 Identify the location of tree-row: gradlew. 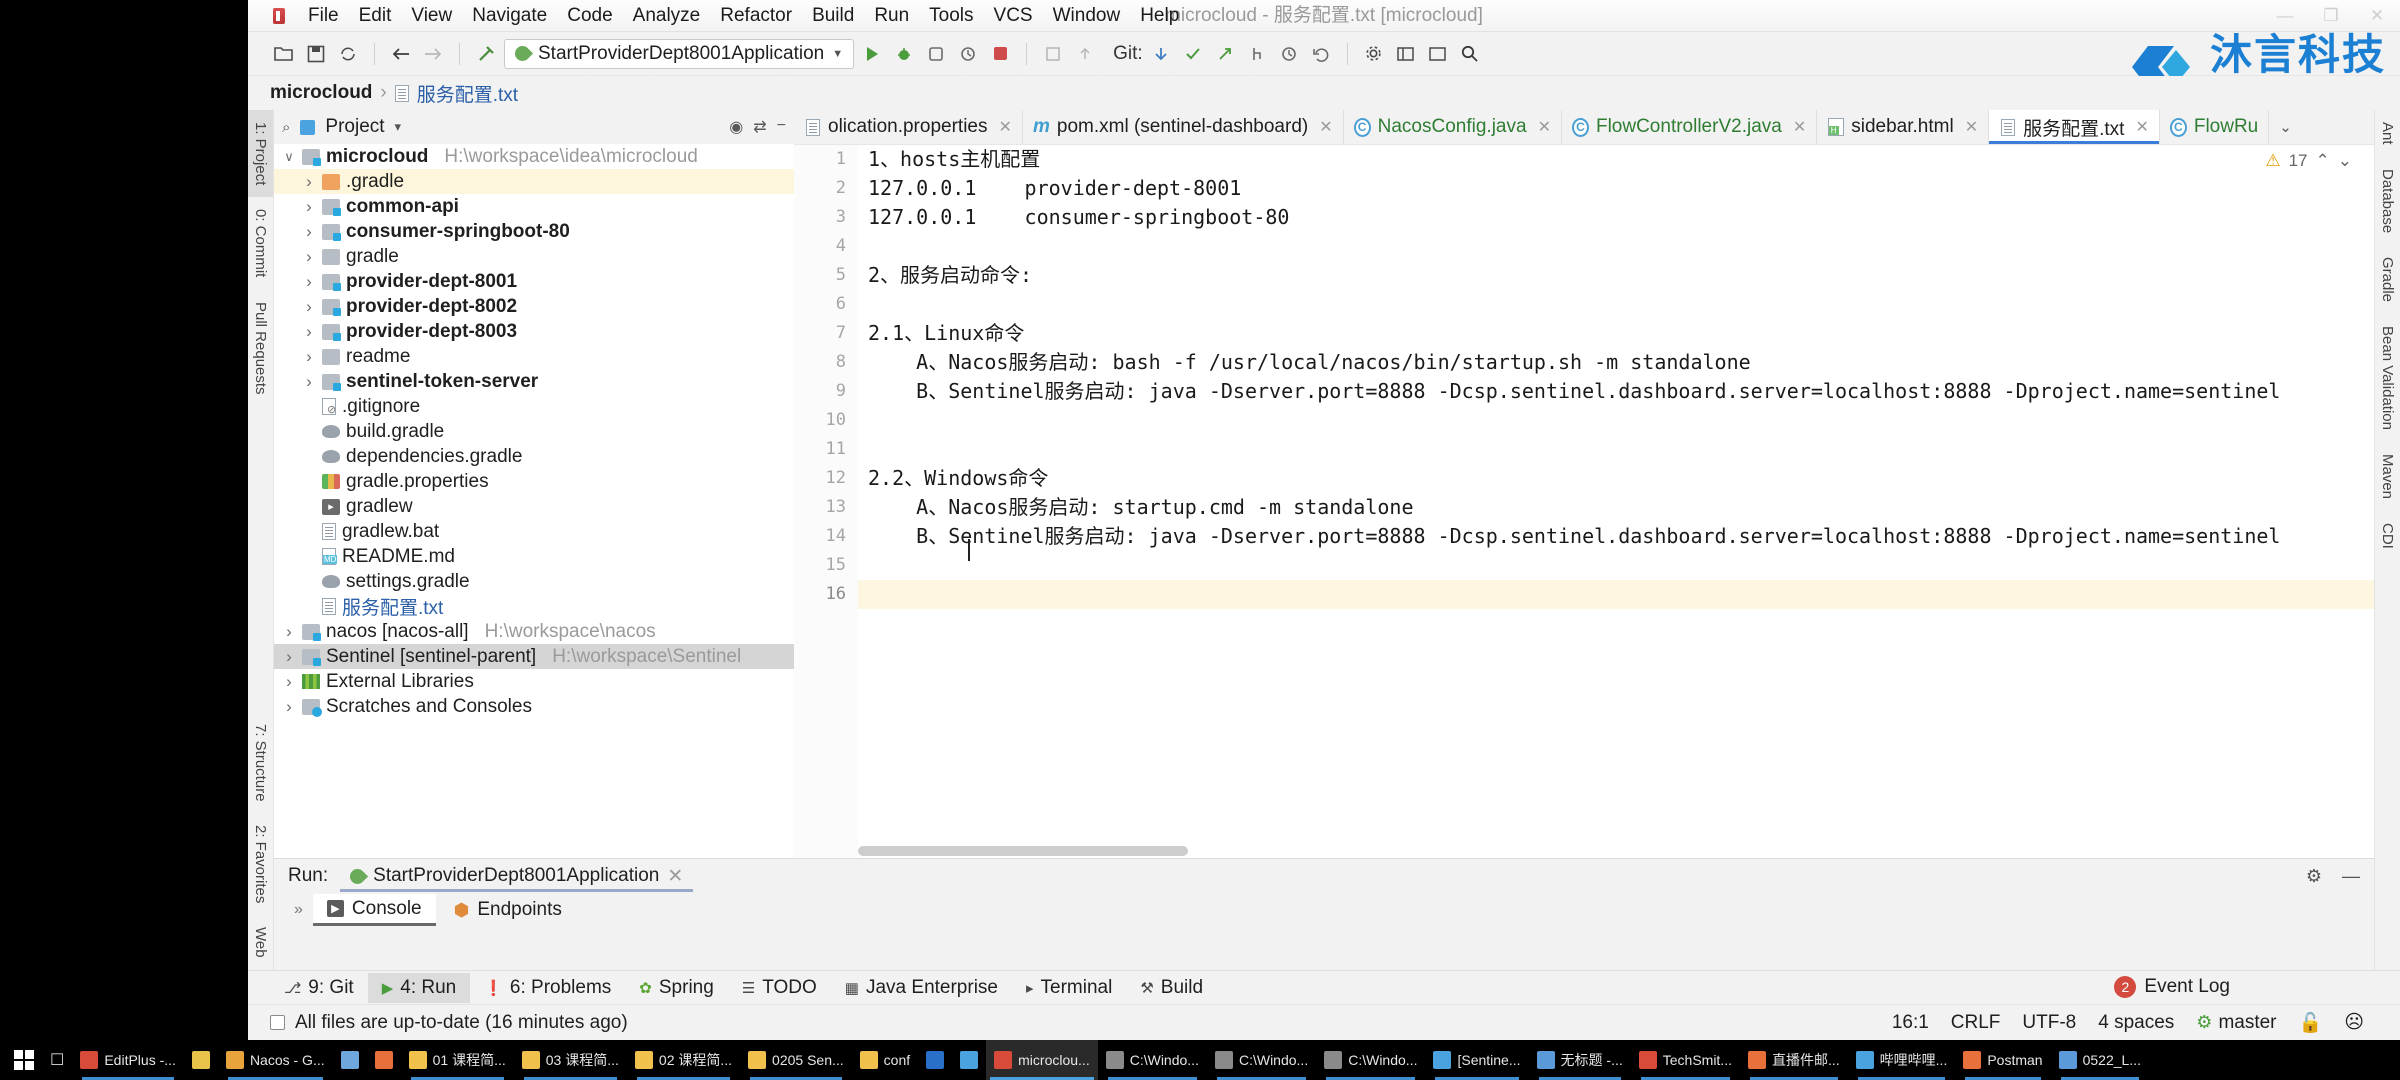
(534, 506).